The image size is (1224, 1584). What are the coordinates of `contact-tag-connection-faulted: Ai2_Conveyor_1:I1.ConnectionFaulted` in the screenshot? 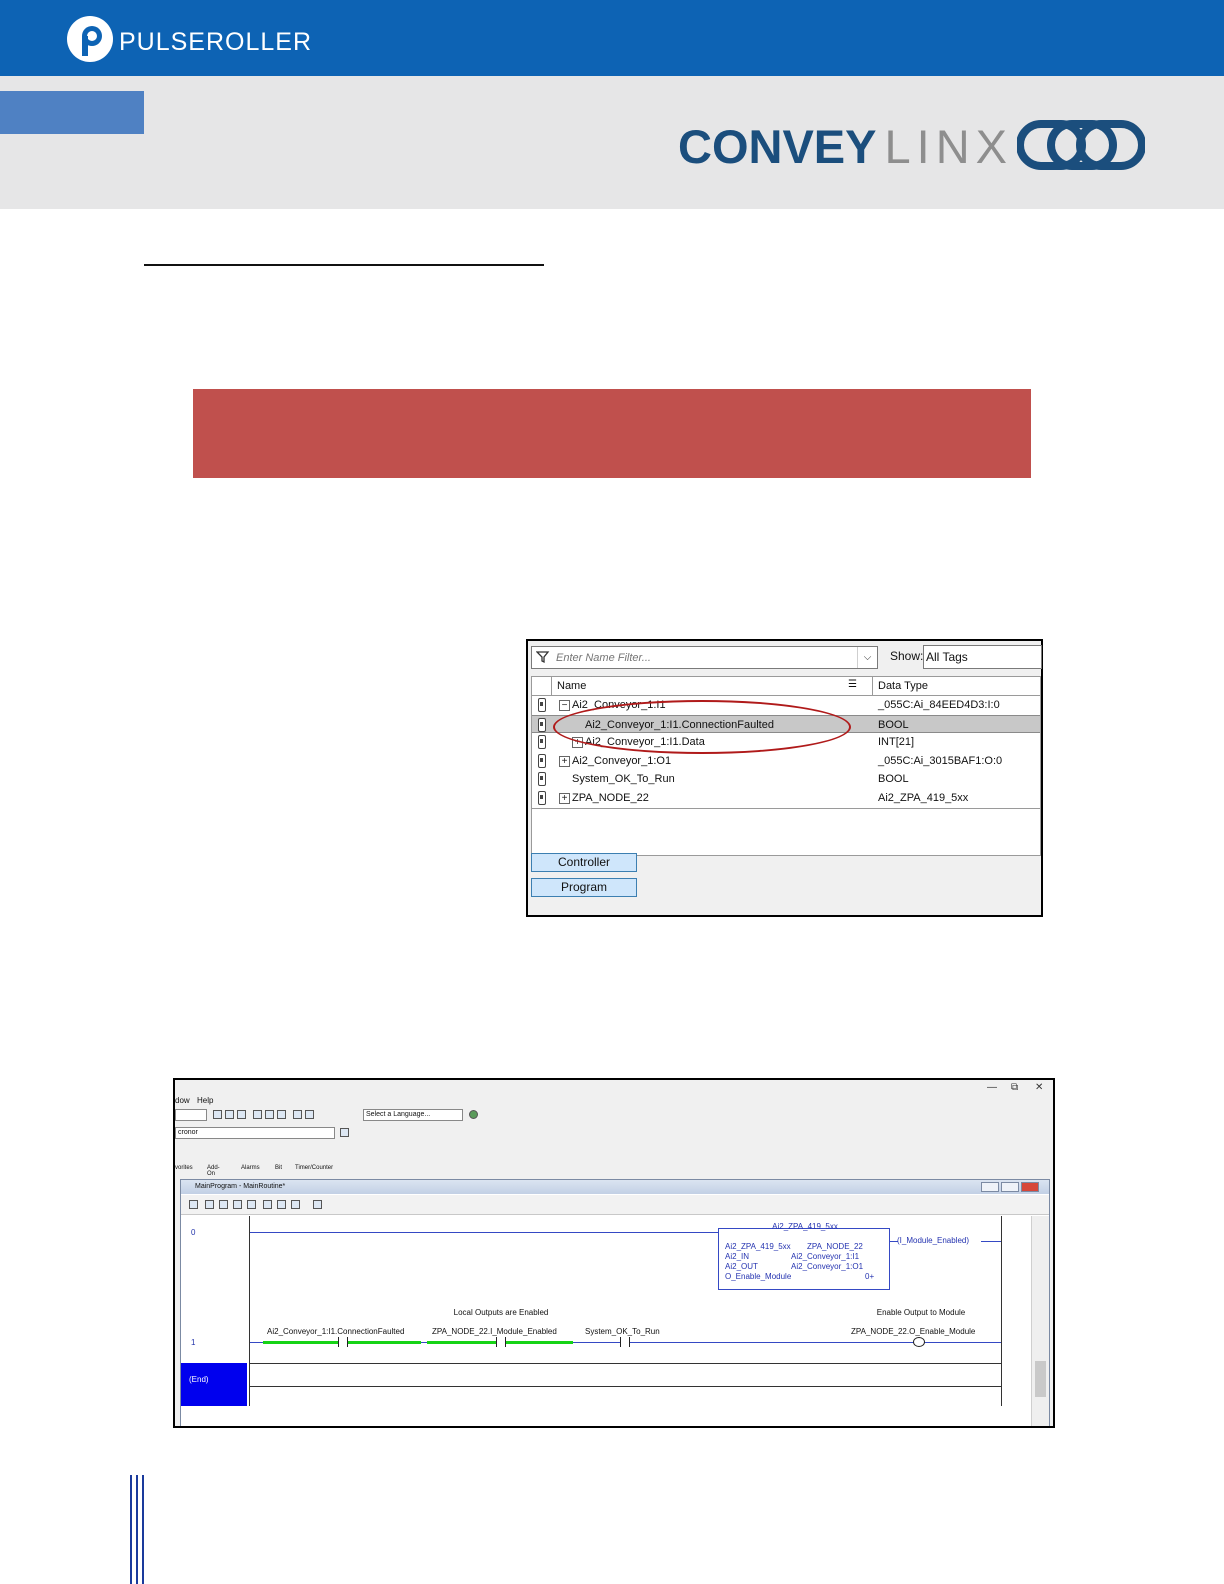 It's located at (335, 1331).